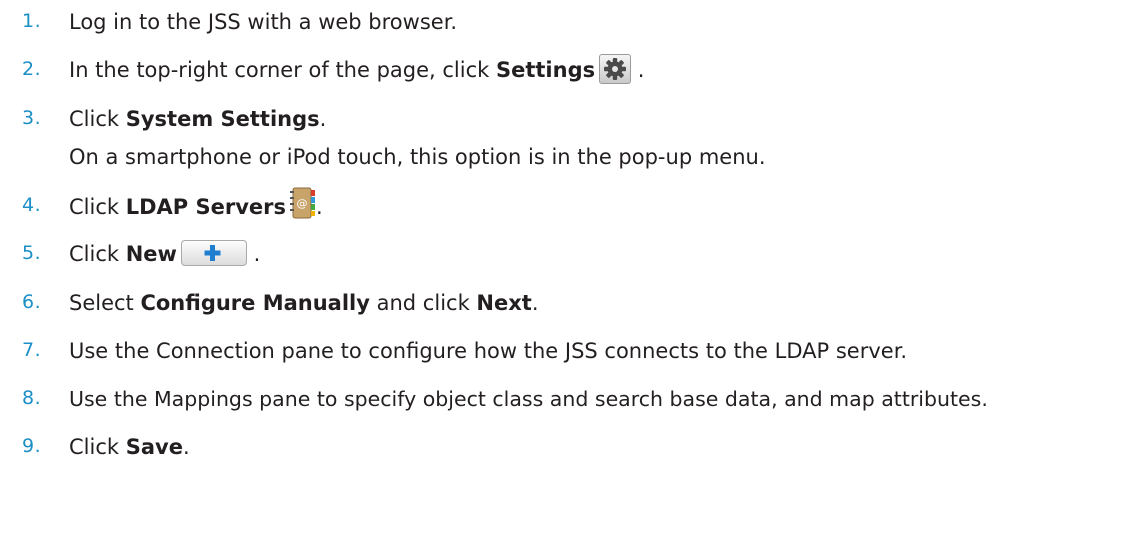 This screenshot has width=1144, height=546. What do you see at coordinates (154, 447) in the screenshot?
I see `step-bold-term: Save` at bounding box center [154, 447].